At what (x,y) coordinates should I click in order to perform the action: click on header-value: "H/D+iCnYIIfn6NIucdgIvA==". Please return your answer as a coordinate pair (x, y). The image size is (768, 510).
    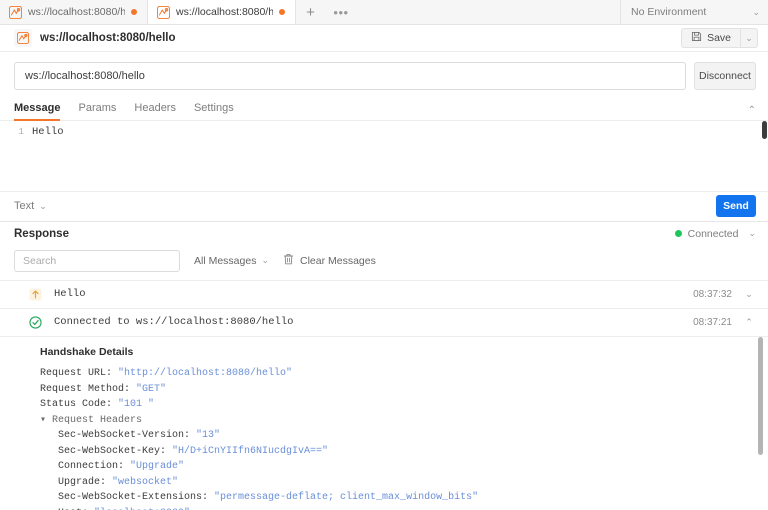
    Looking at the image, I should click on (250, 451).